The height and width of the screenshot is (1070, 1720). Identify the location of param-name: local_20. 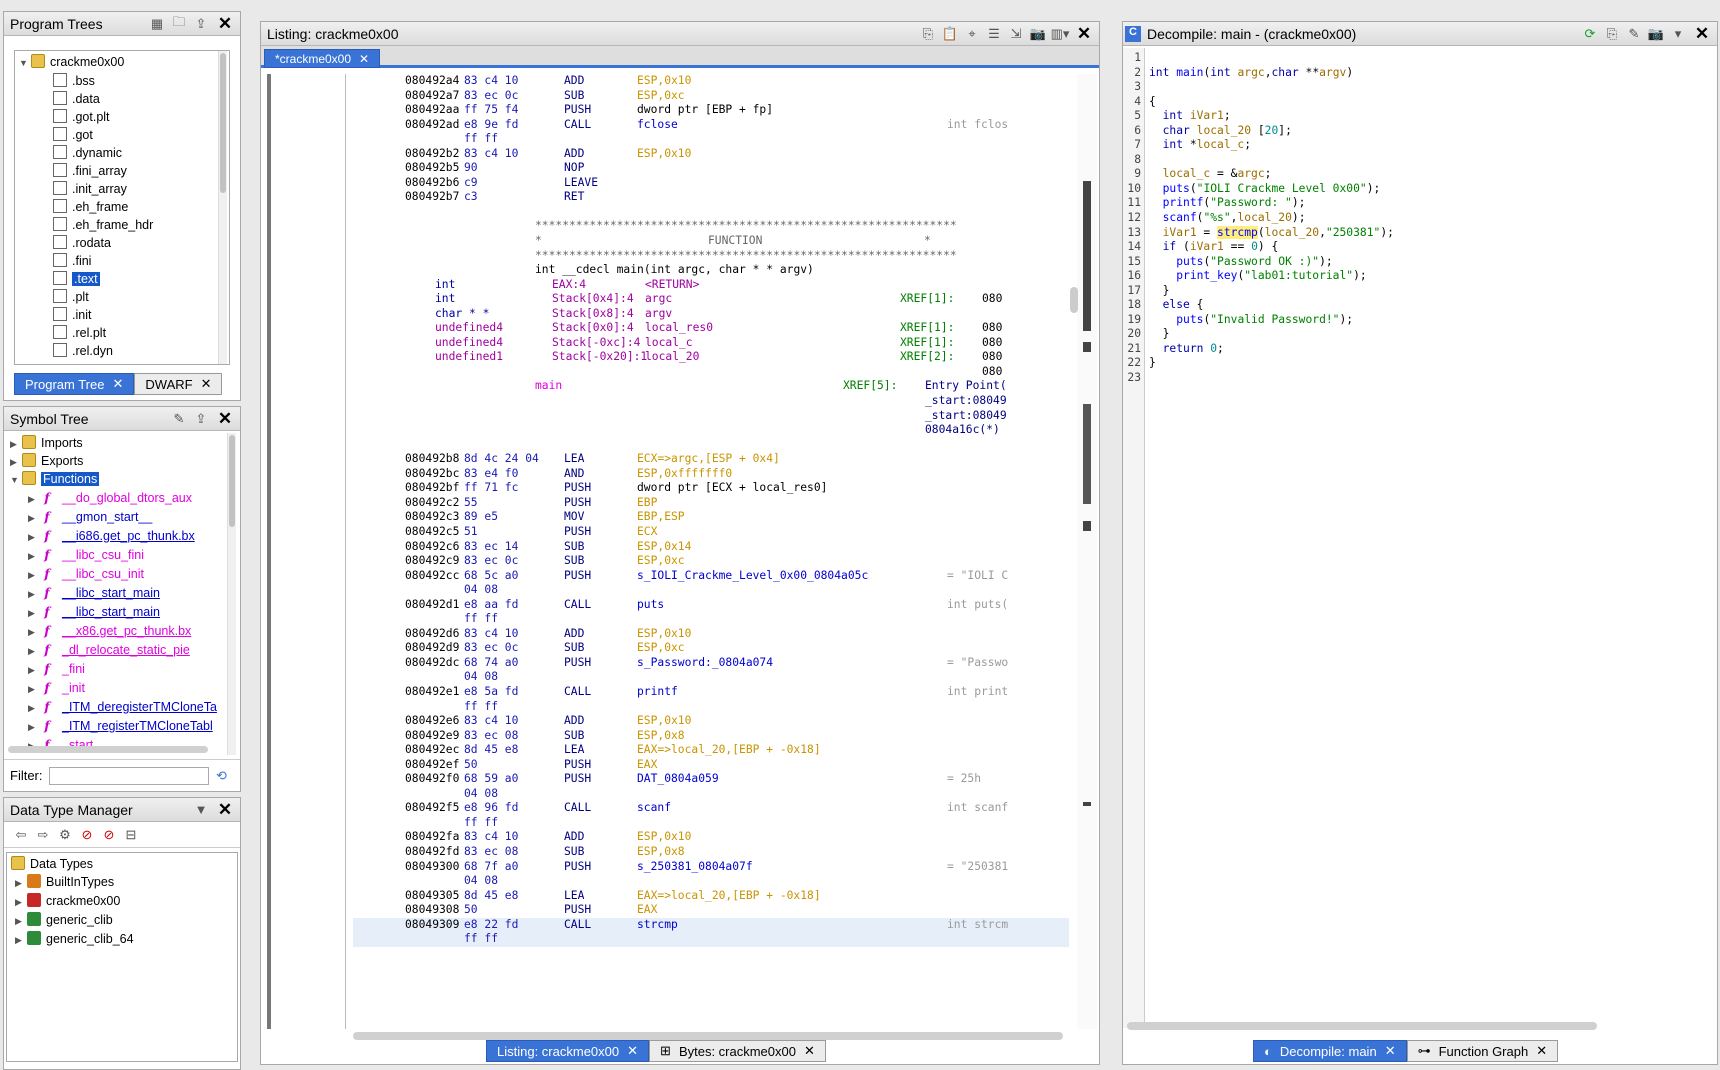
(672, 357).